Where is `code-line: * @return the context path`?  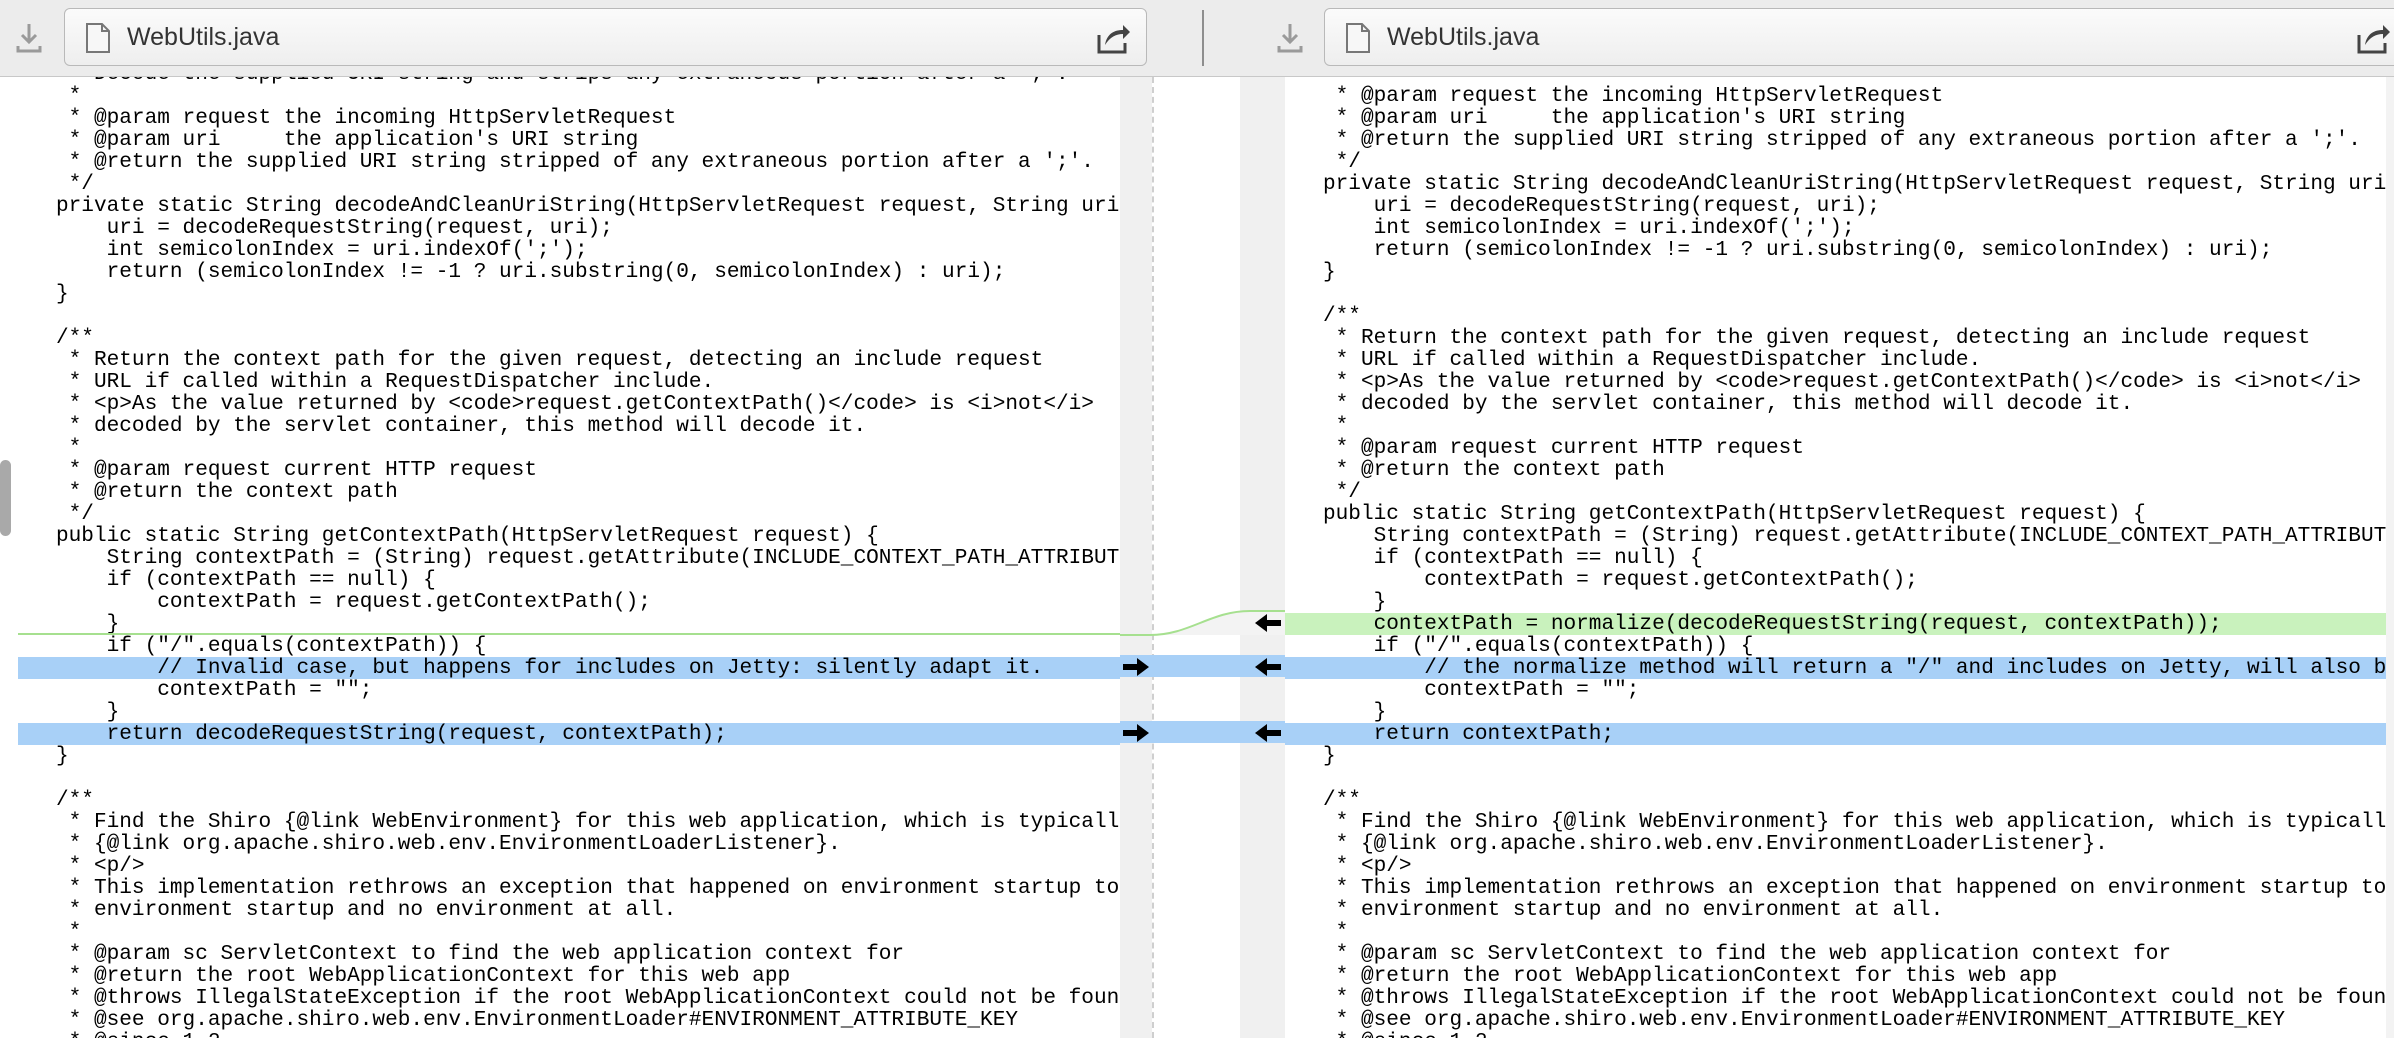 code-line: * @return the context path is located at coordinates (1475, 470).